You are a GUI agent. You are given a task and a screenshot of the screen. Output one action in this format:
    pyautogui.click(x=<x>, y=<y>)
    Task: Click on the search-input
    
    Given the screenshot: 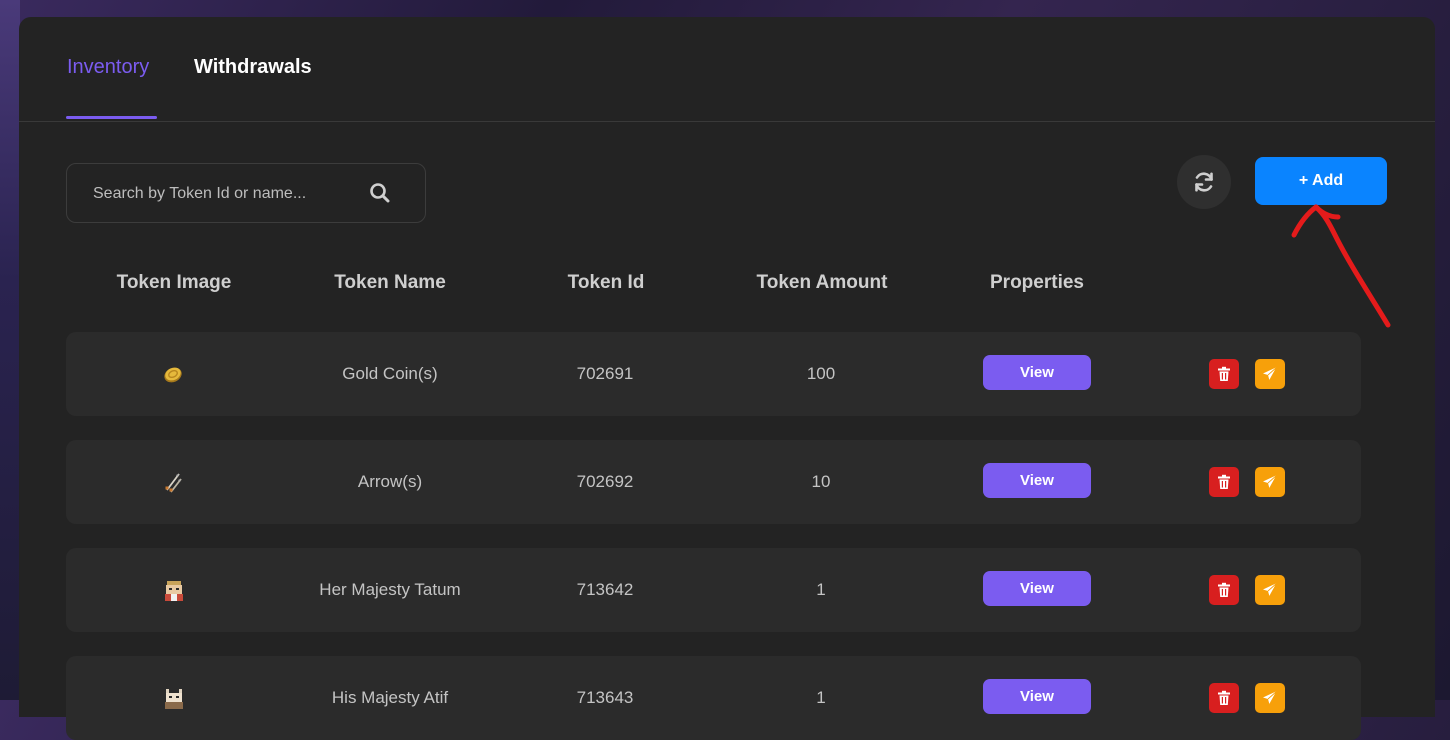 What is the action you would take?
    pyautogui.click(x=228, y=194)
    